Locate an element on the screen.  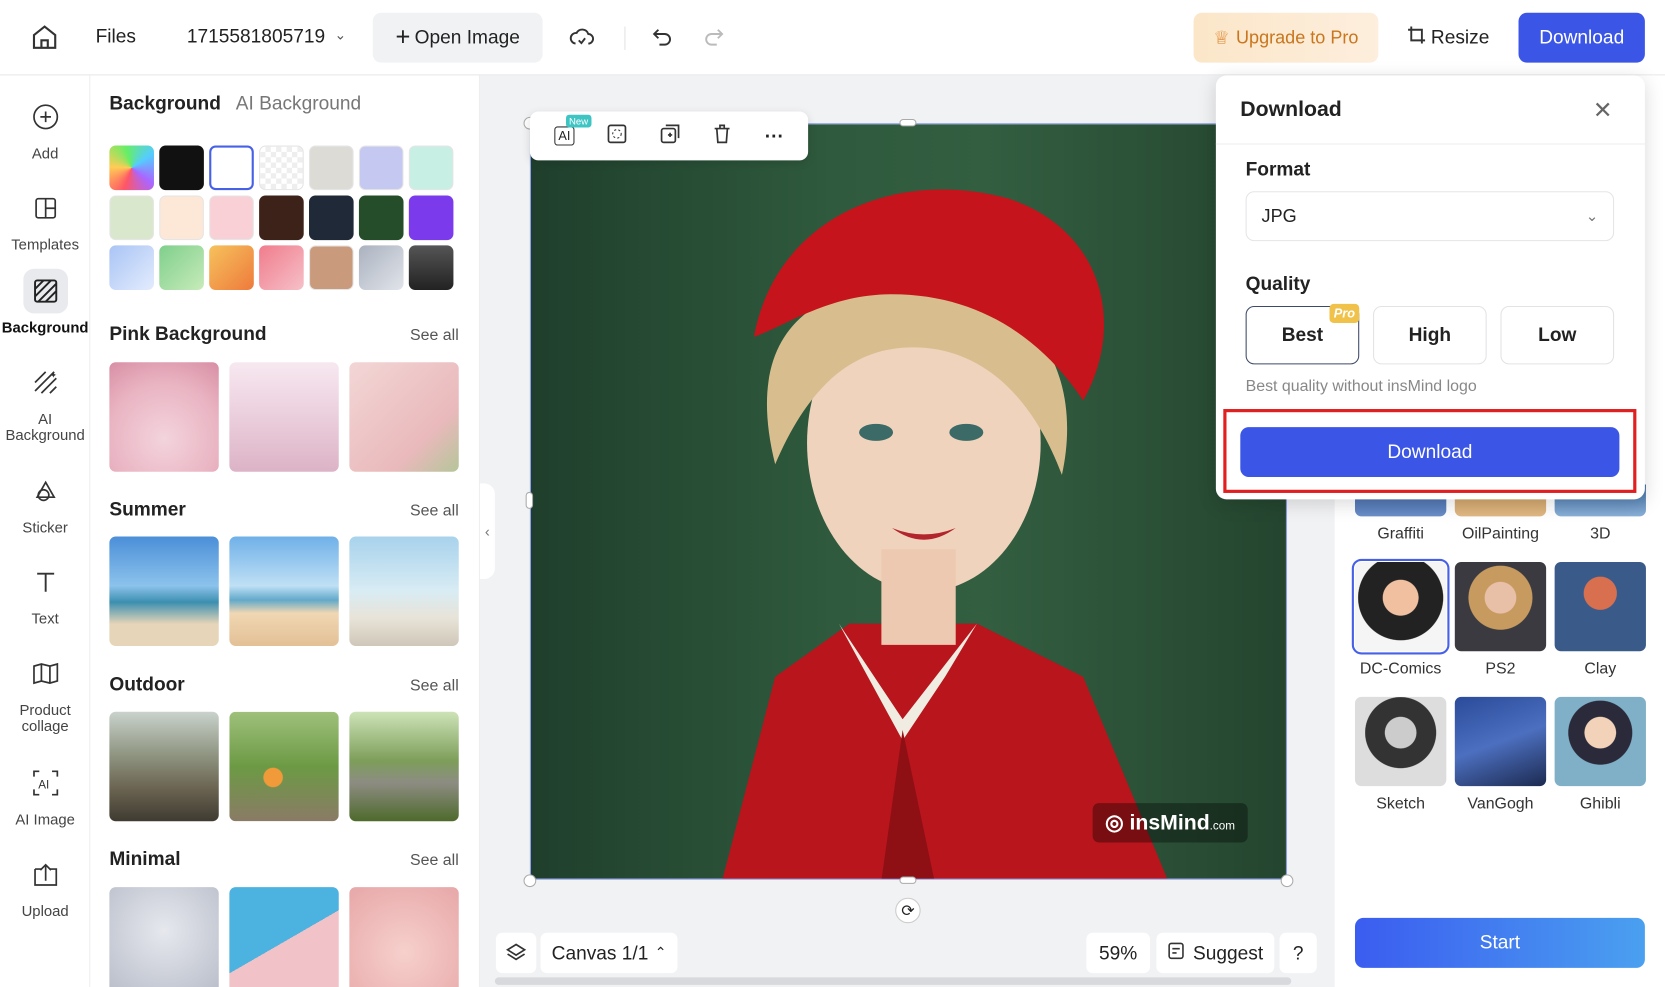
nav-sticker: Sticker is located at coordinates (45, 502).